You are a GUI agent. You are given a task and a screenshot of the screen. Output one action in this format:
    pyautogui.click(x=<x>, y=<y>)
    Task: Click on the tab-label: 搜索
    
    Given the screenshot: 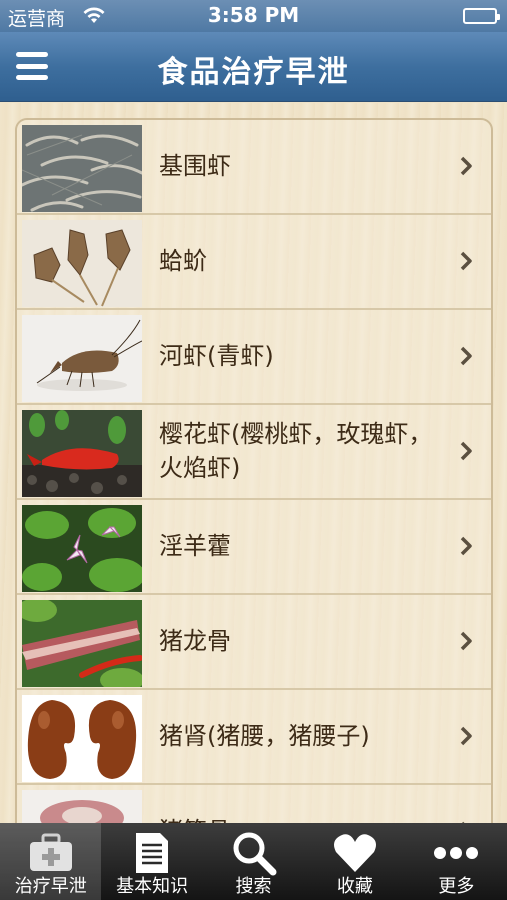 What is the action you would take?
    pyautogui.click(x=253, y=886)
    